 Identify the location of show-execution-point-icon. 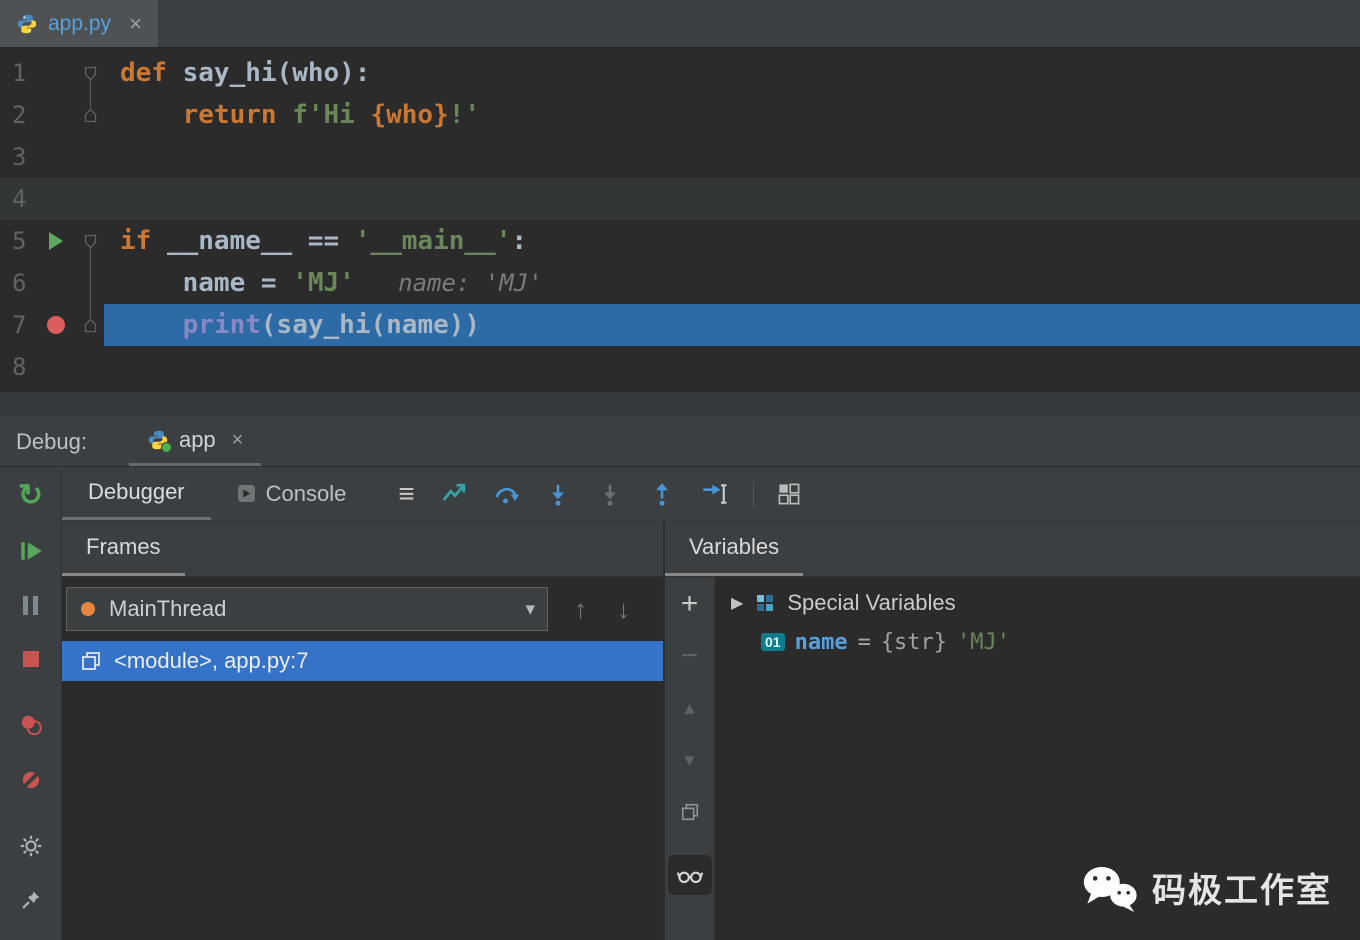
(454, 494).